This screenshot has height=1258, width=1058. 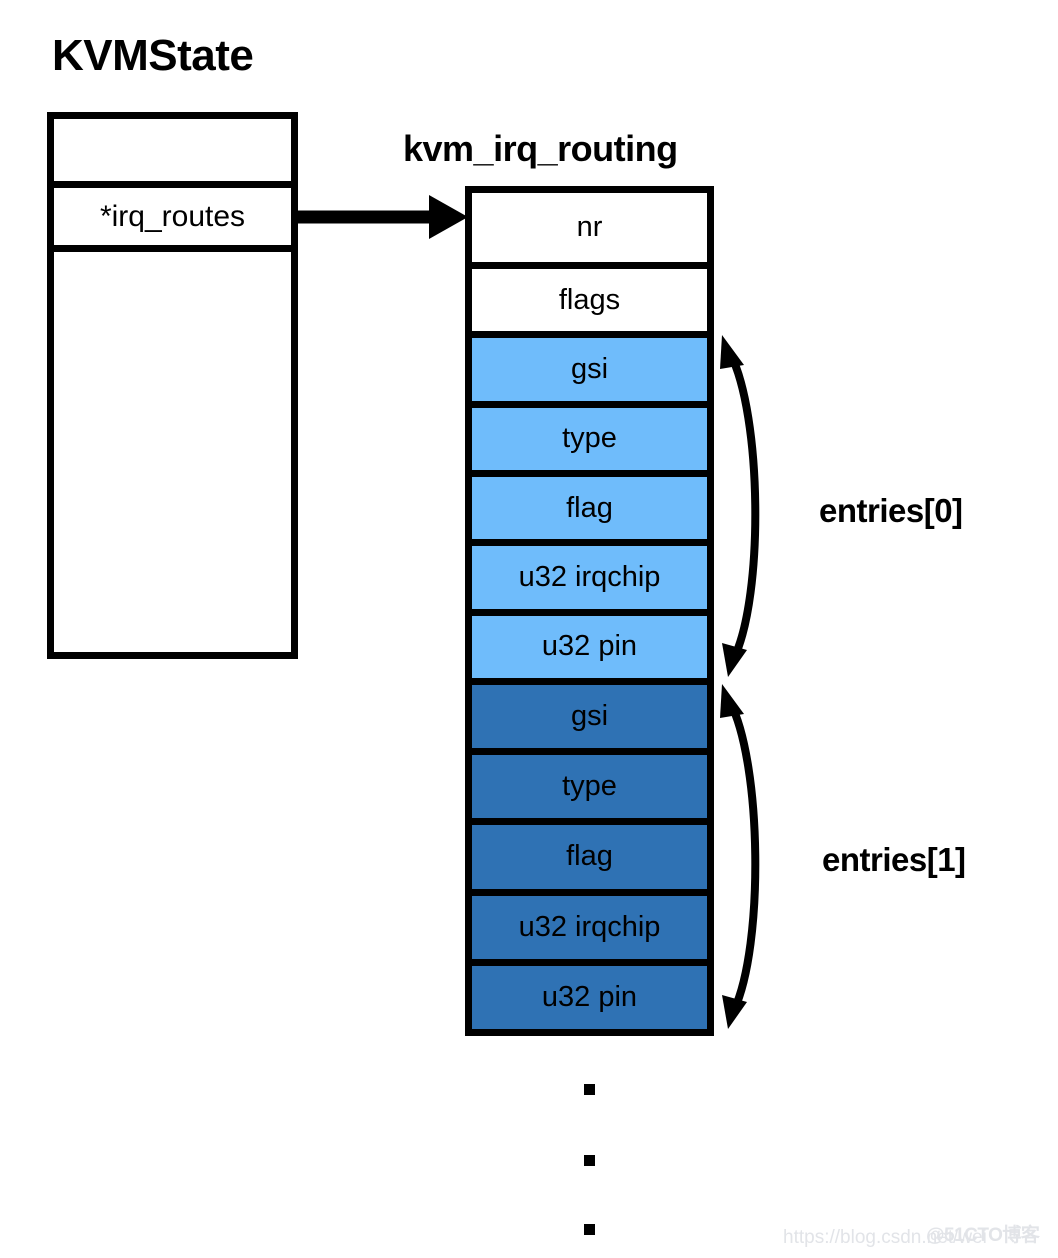 I want to click on entries1-brace-arrow, so click(x=740, y=856).